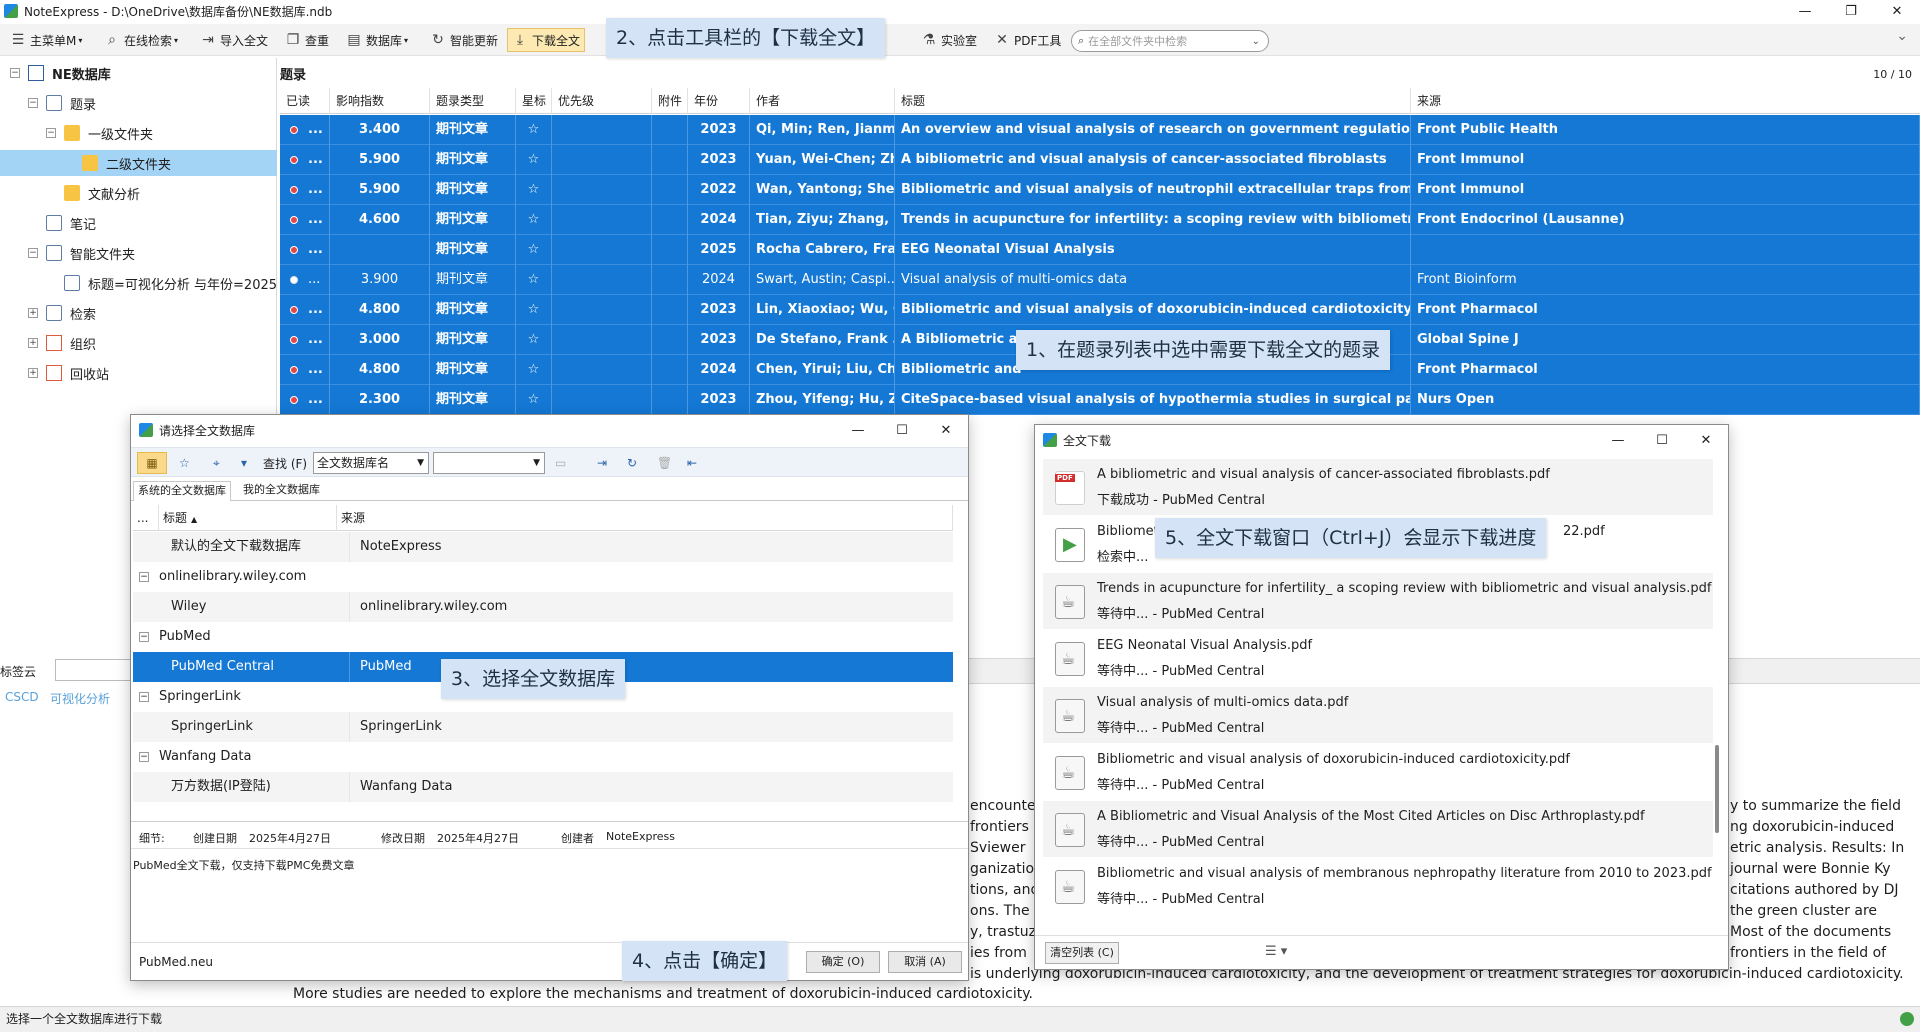  What do you see at coordinates (843, 962) in the screenshot?
I see `ok-button: 确定 (O)` at bounding box center [843, 962].